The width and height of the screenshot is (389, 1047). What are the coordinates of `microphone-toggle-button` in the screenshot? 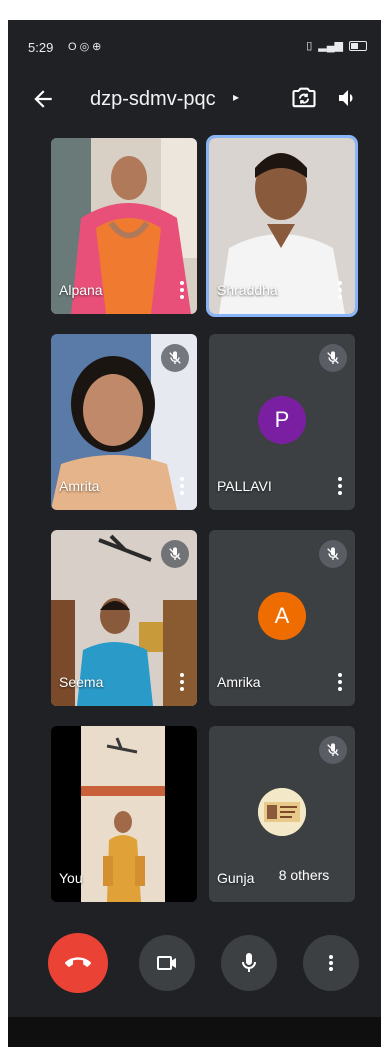 It's located at (249, 963).